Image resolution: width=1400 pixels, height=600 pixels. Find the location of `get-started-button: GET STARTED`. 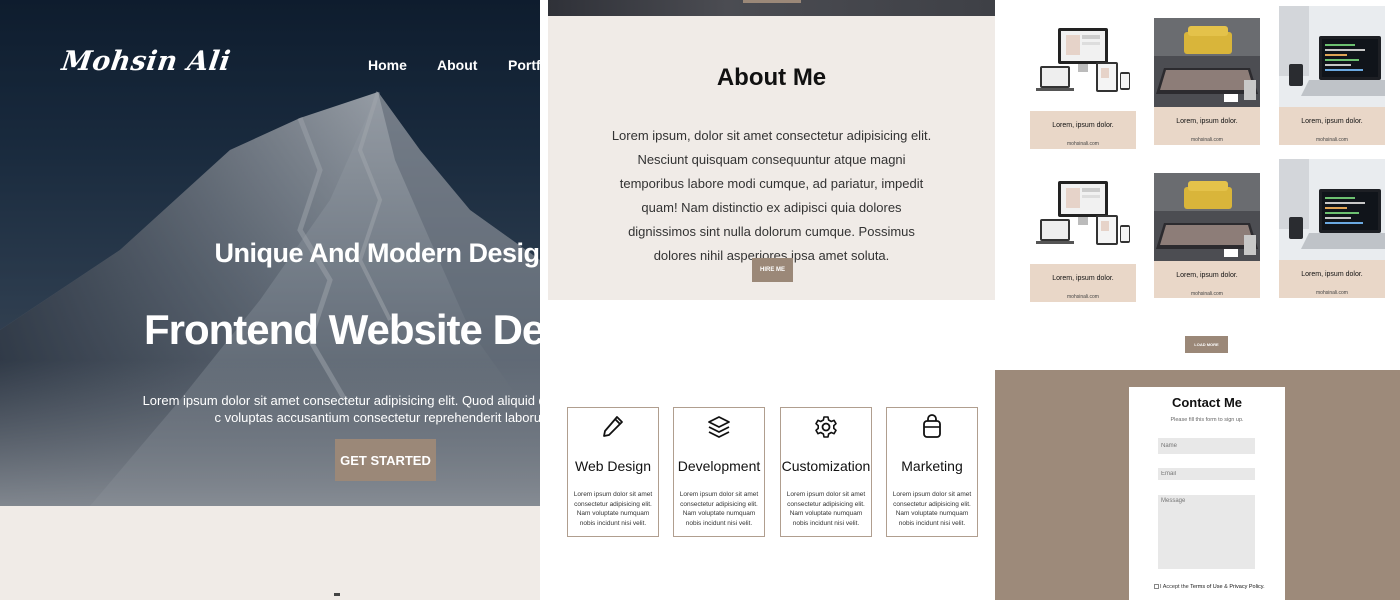

get-started-button: GET STARTED is located at coordinates (385, 460).